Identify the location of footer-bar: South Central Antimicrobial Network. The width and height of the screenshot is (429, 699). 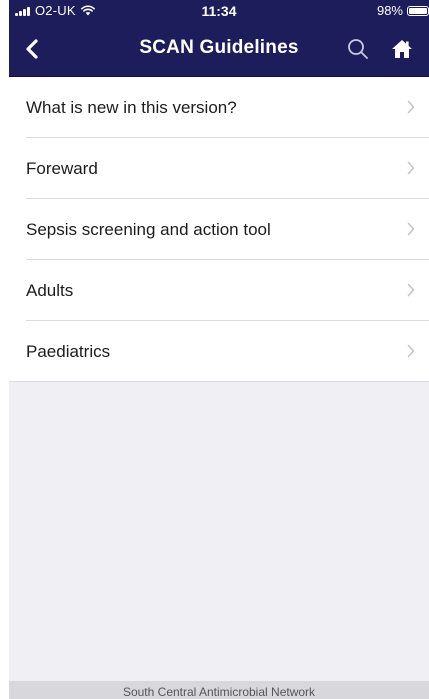
(219, 690).